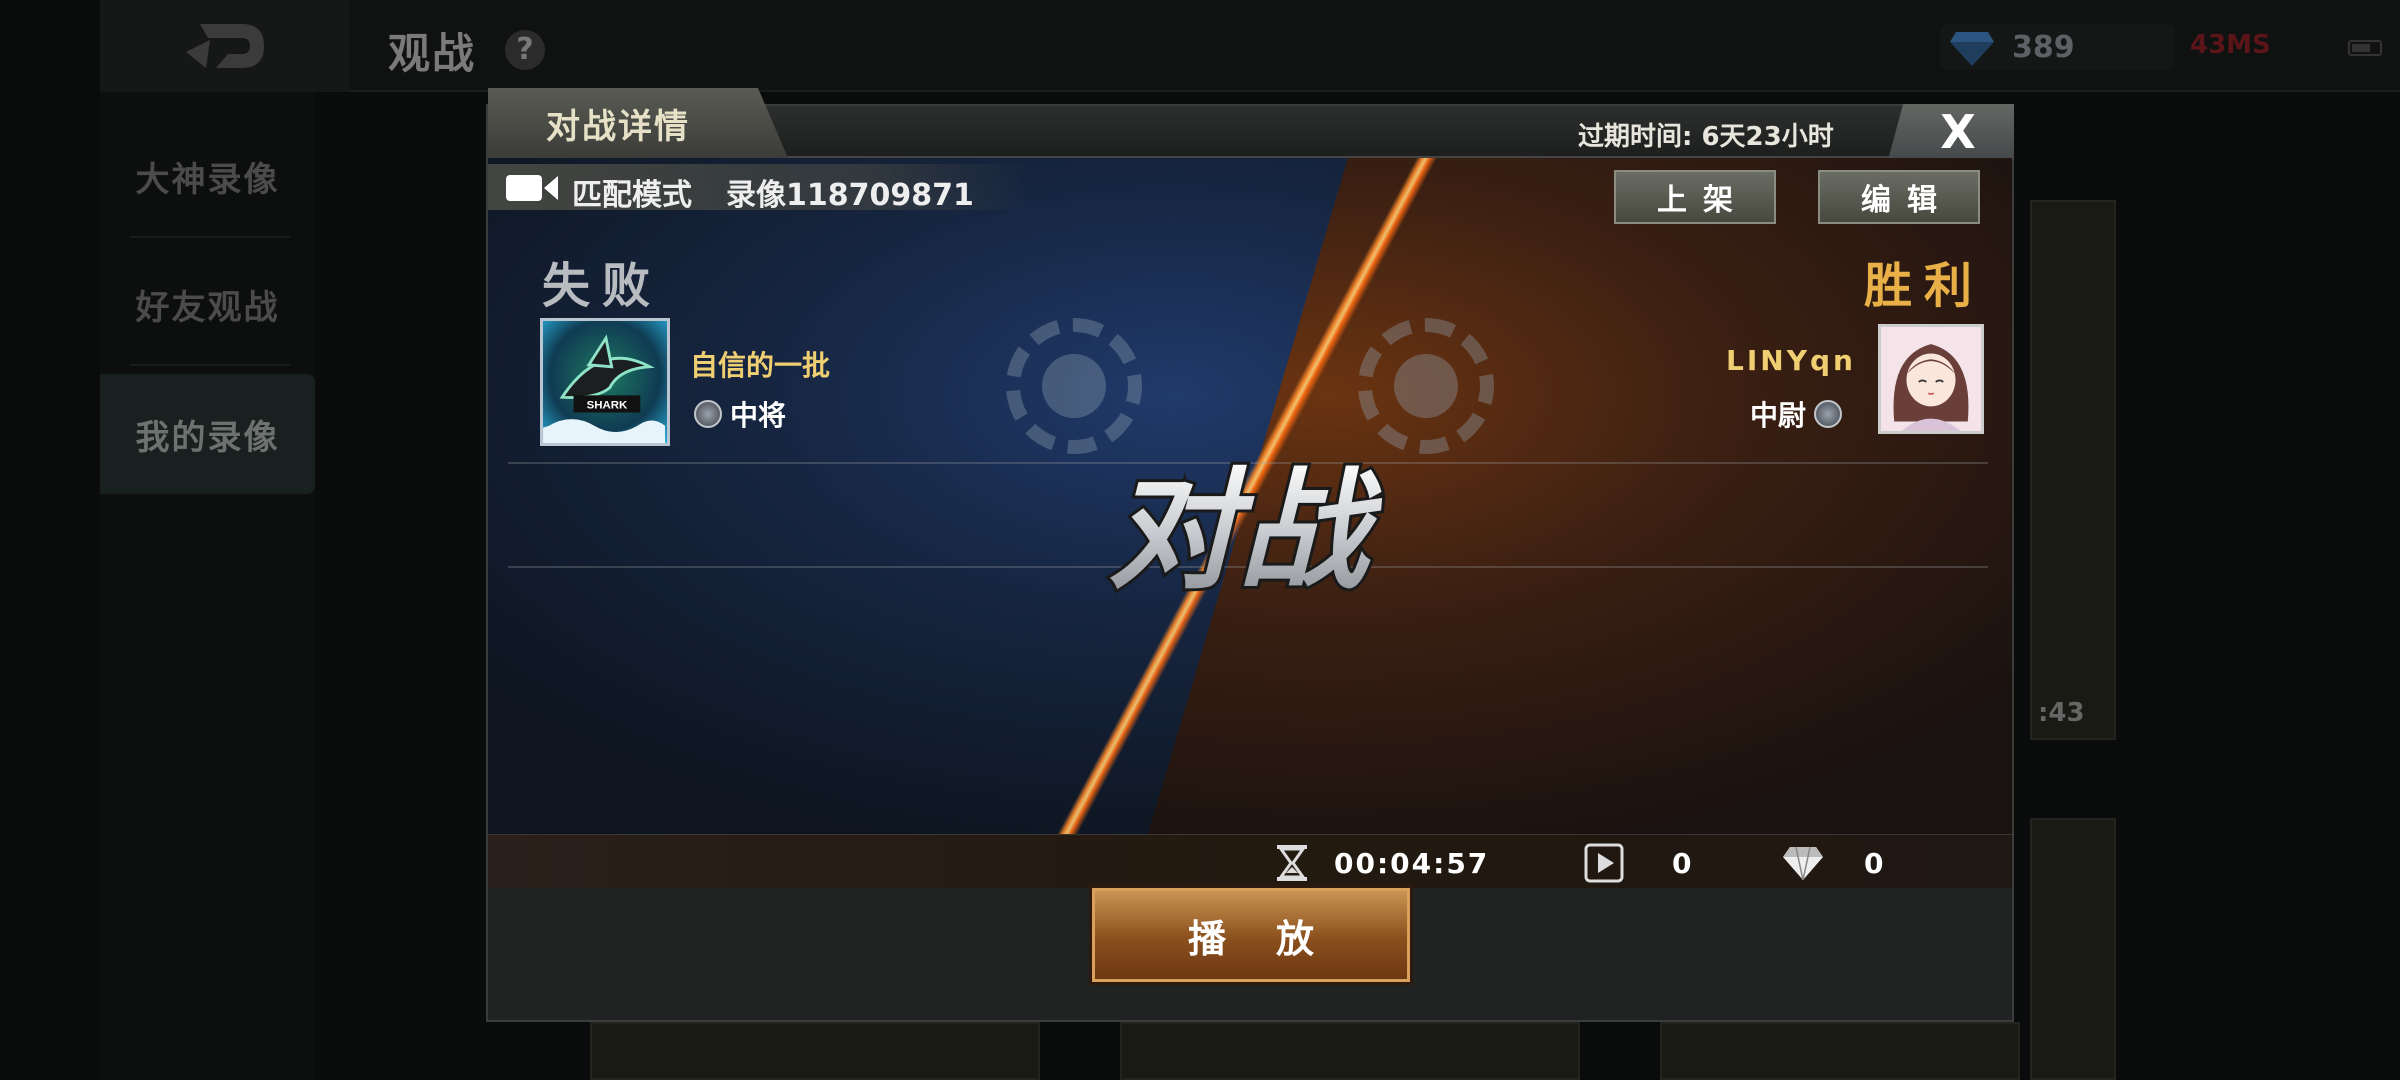 This screenshot has width=2400, height=1080. Describe the element at coordinates (1706, 137) in the screenshot. I see `expire-time: 过期时间: 6天23小时` at that location.